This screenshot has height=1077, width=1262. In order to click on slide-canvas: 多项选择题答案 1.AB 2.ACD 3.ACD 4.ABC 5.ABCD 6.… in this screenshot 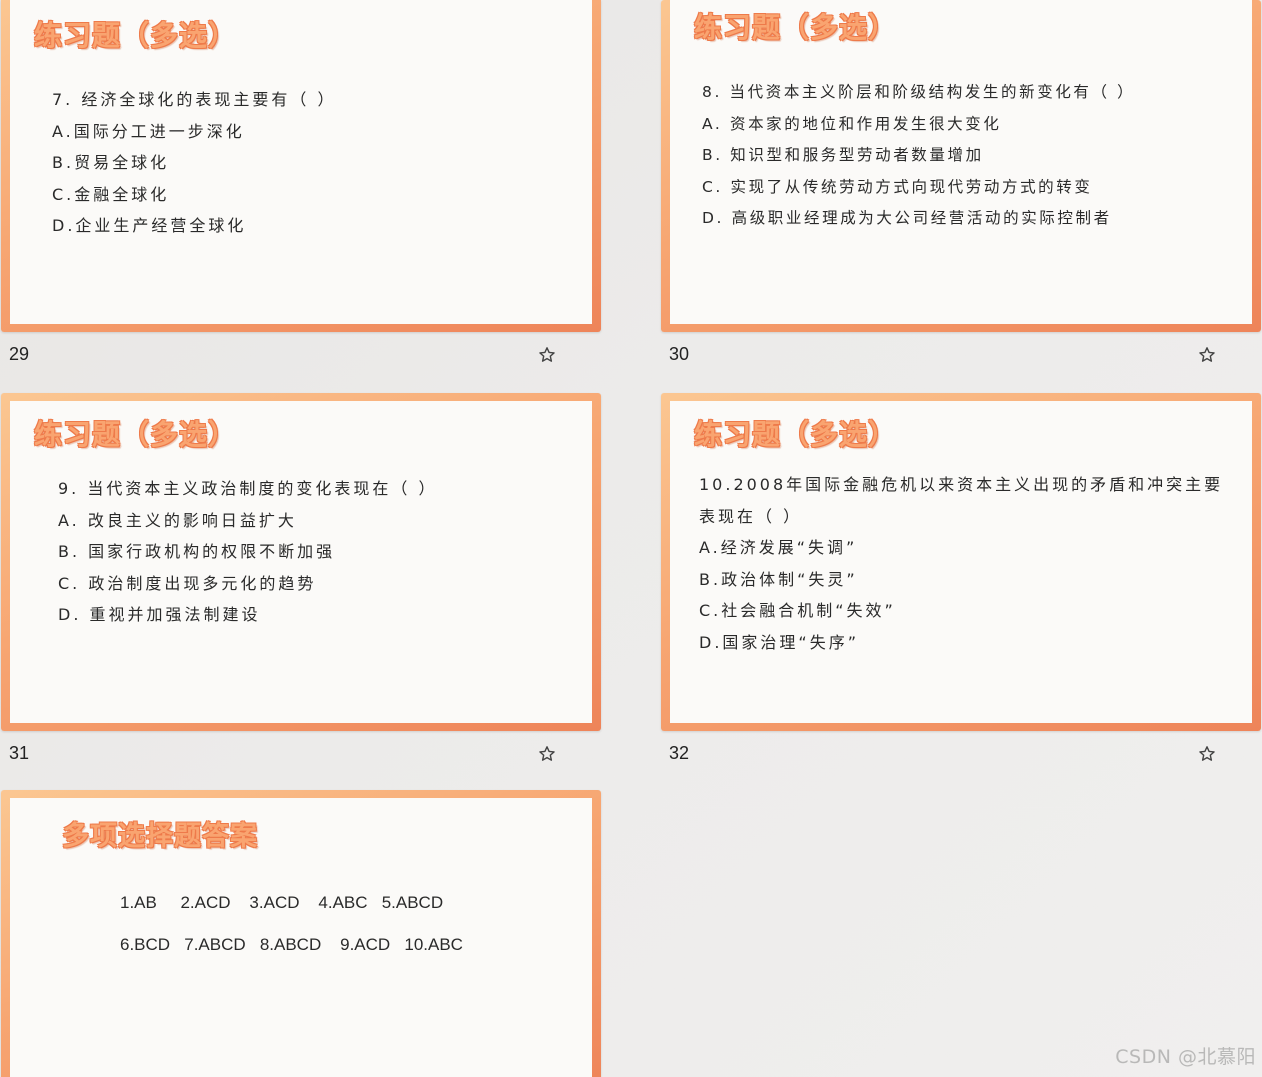, I will do `click(301, 937)`.